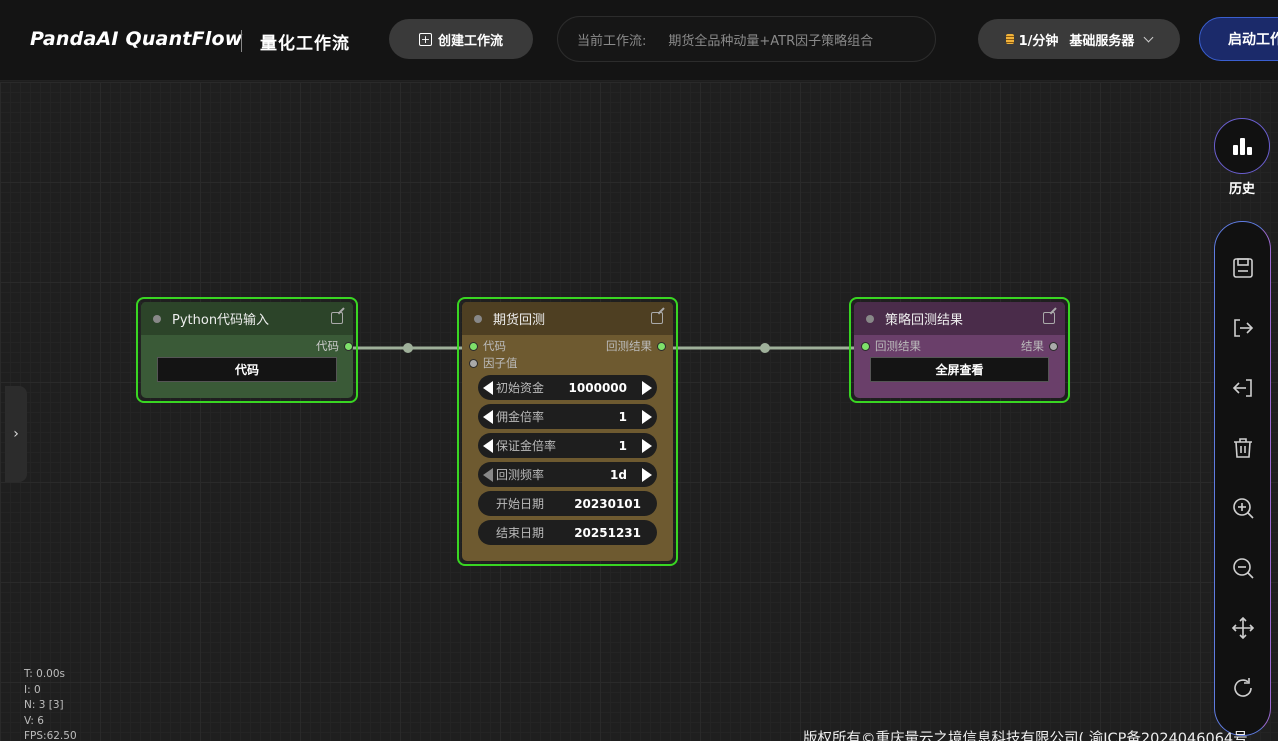 This screenshot has height=741, width=1278. What do you see at coordinates (618, 474) in the screenshot?
I see `param-value: 1d` at bounding box center [618, 474].